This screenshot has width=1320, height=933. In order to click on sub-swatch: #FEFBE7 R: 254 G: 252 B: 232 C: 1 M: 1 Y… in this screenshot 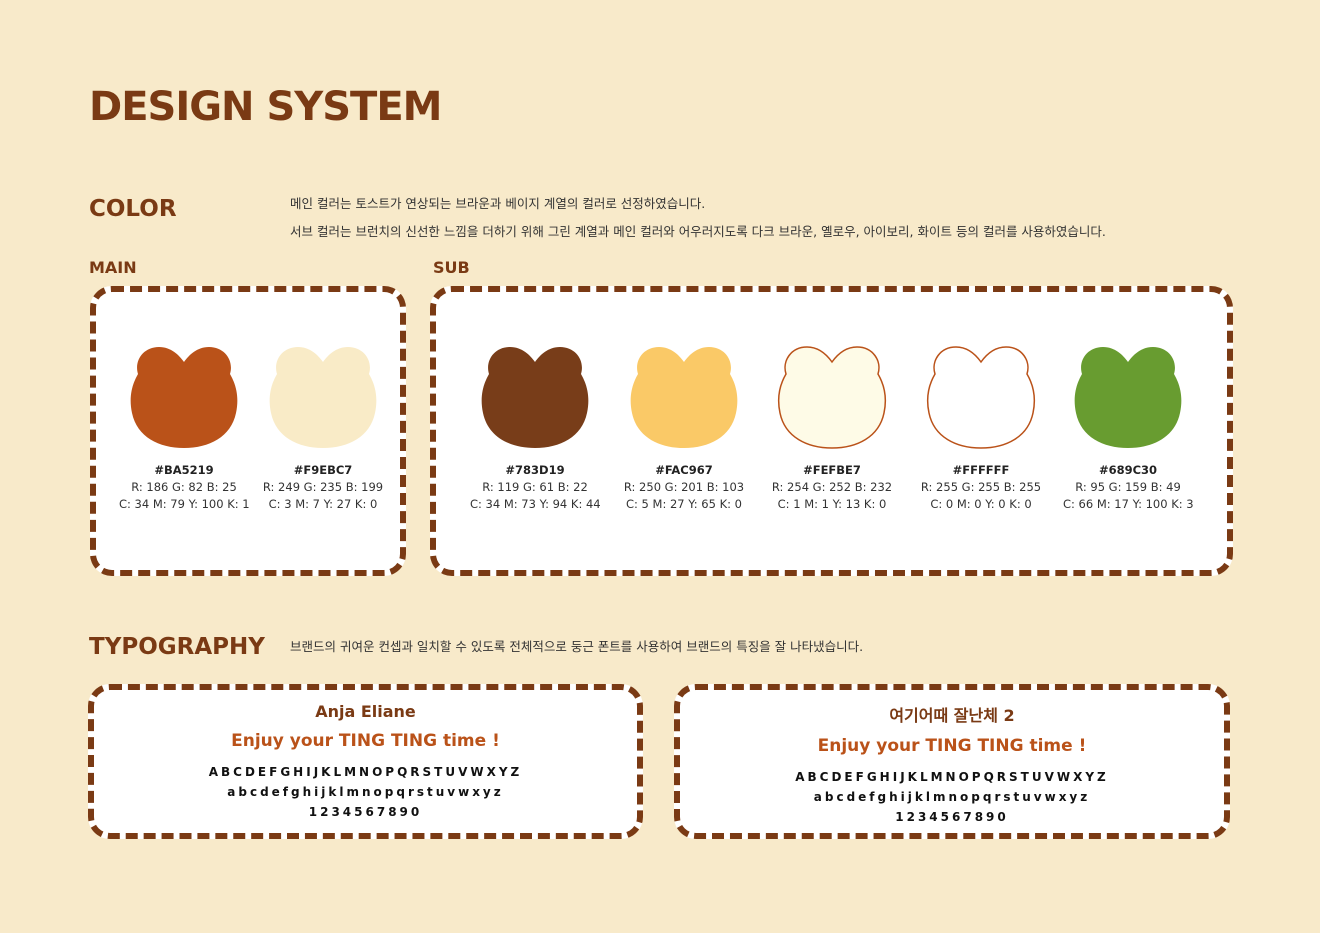, I will do `click(832, 424)`.